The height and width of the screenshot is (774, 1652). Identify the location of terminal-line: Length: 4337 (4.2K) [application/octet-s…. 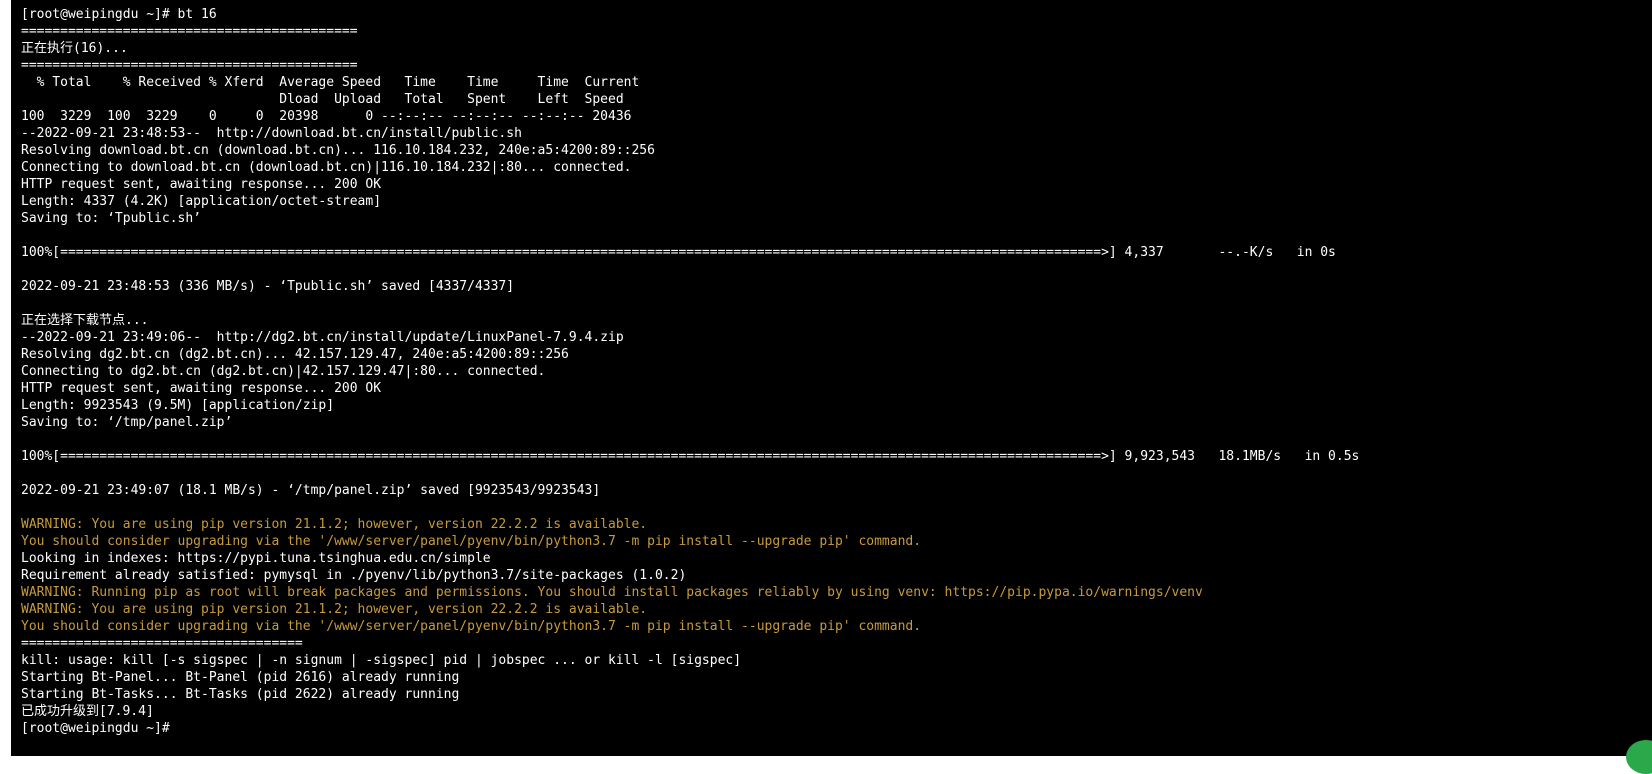
(836, 201).